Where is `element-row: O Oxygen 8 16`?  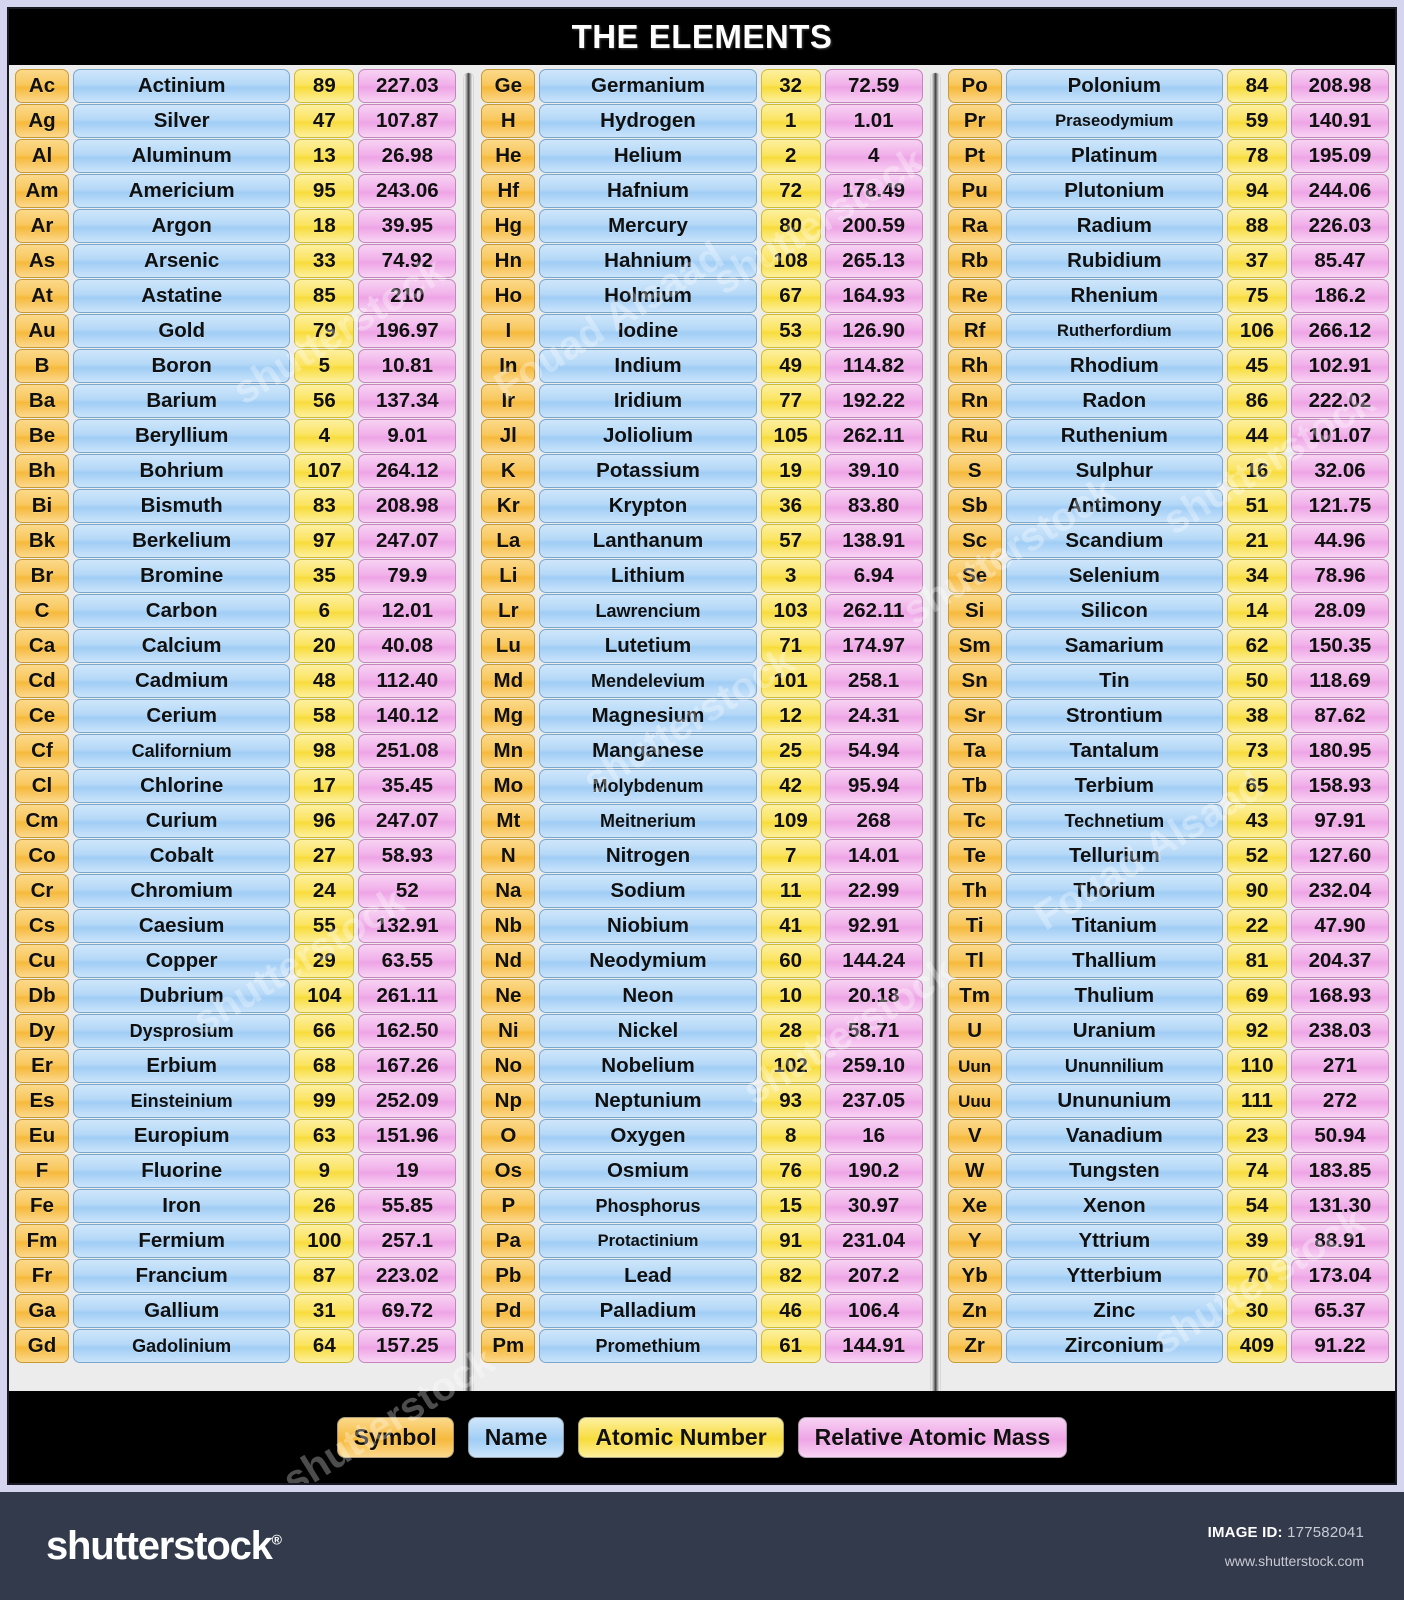 element-row: O Oxygen 8 16 is located at coordinates (702, 1136).